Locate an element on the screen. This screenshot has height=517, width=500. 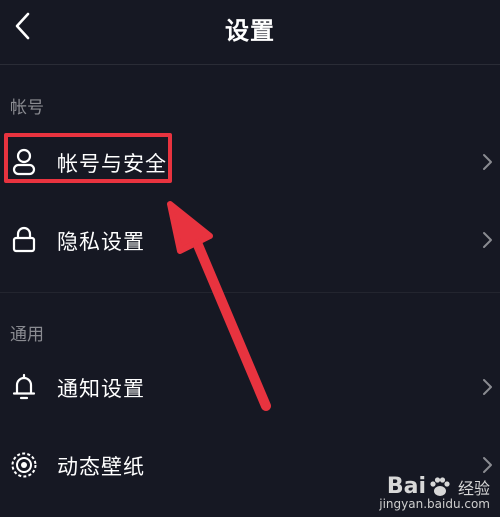
row-label: 隐私设置 is located at coordinates (101, 242).